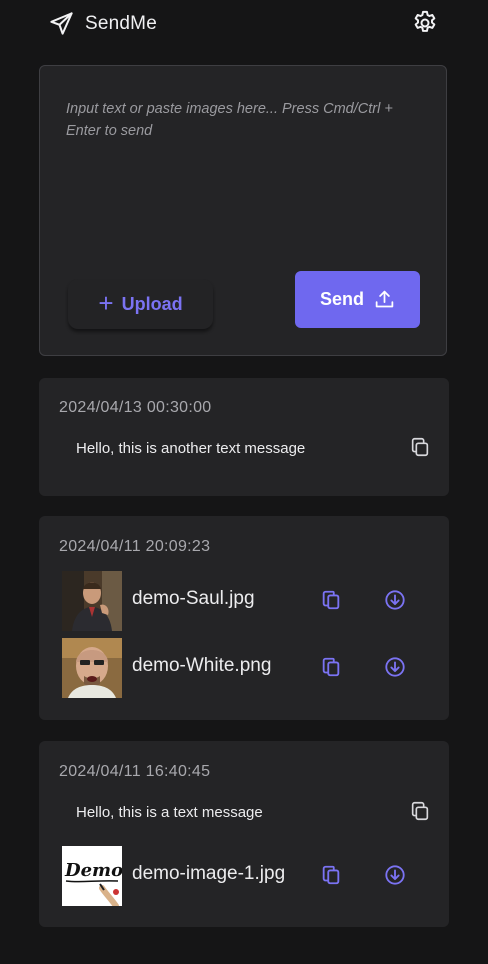  I want to click on file-name: demo-White.png, so click(202, 665).